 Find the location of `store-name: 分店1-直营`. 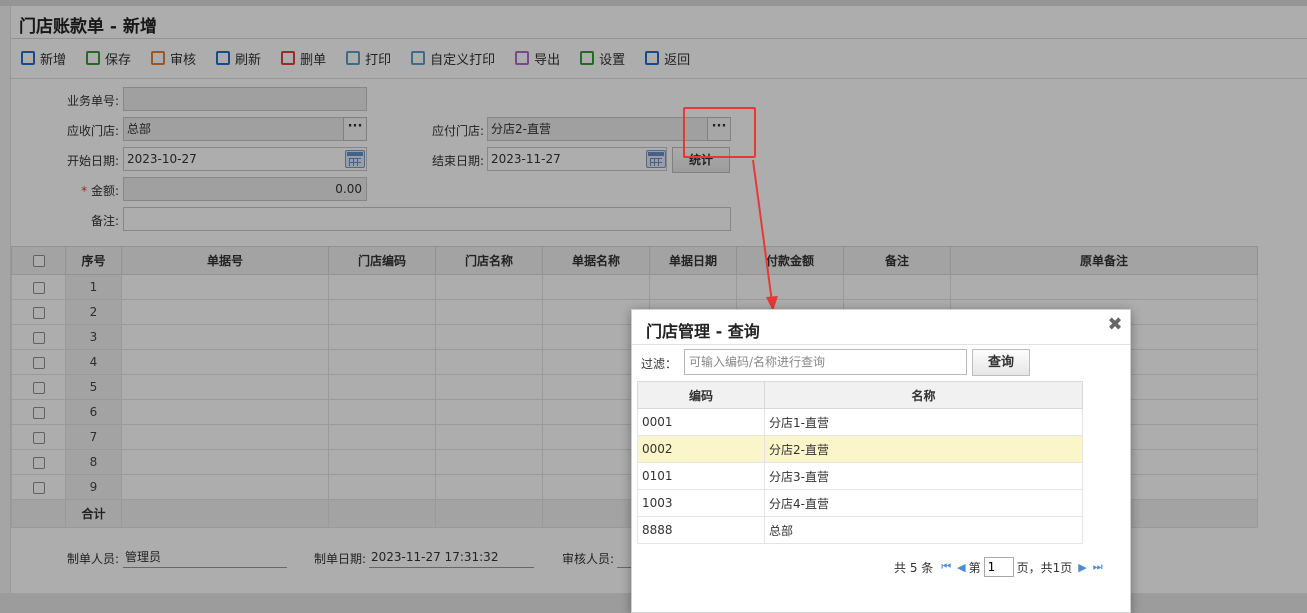

store-name: 分店1-直营 is located at coordinates (923, 422).